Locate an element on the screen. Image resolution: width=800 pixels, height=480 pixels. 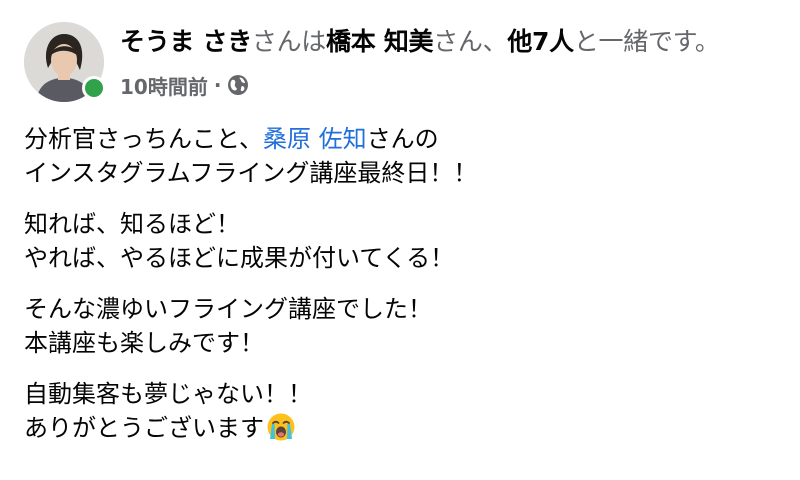
tagged-person-link: 橋本 知美 is located at coordinates (380, 41).